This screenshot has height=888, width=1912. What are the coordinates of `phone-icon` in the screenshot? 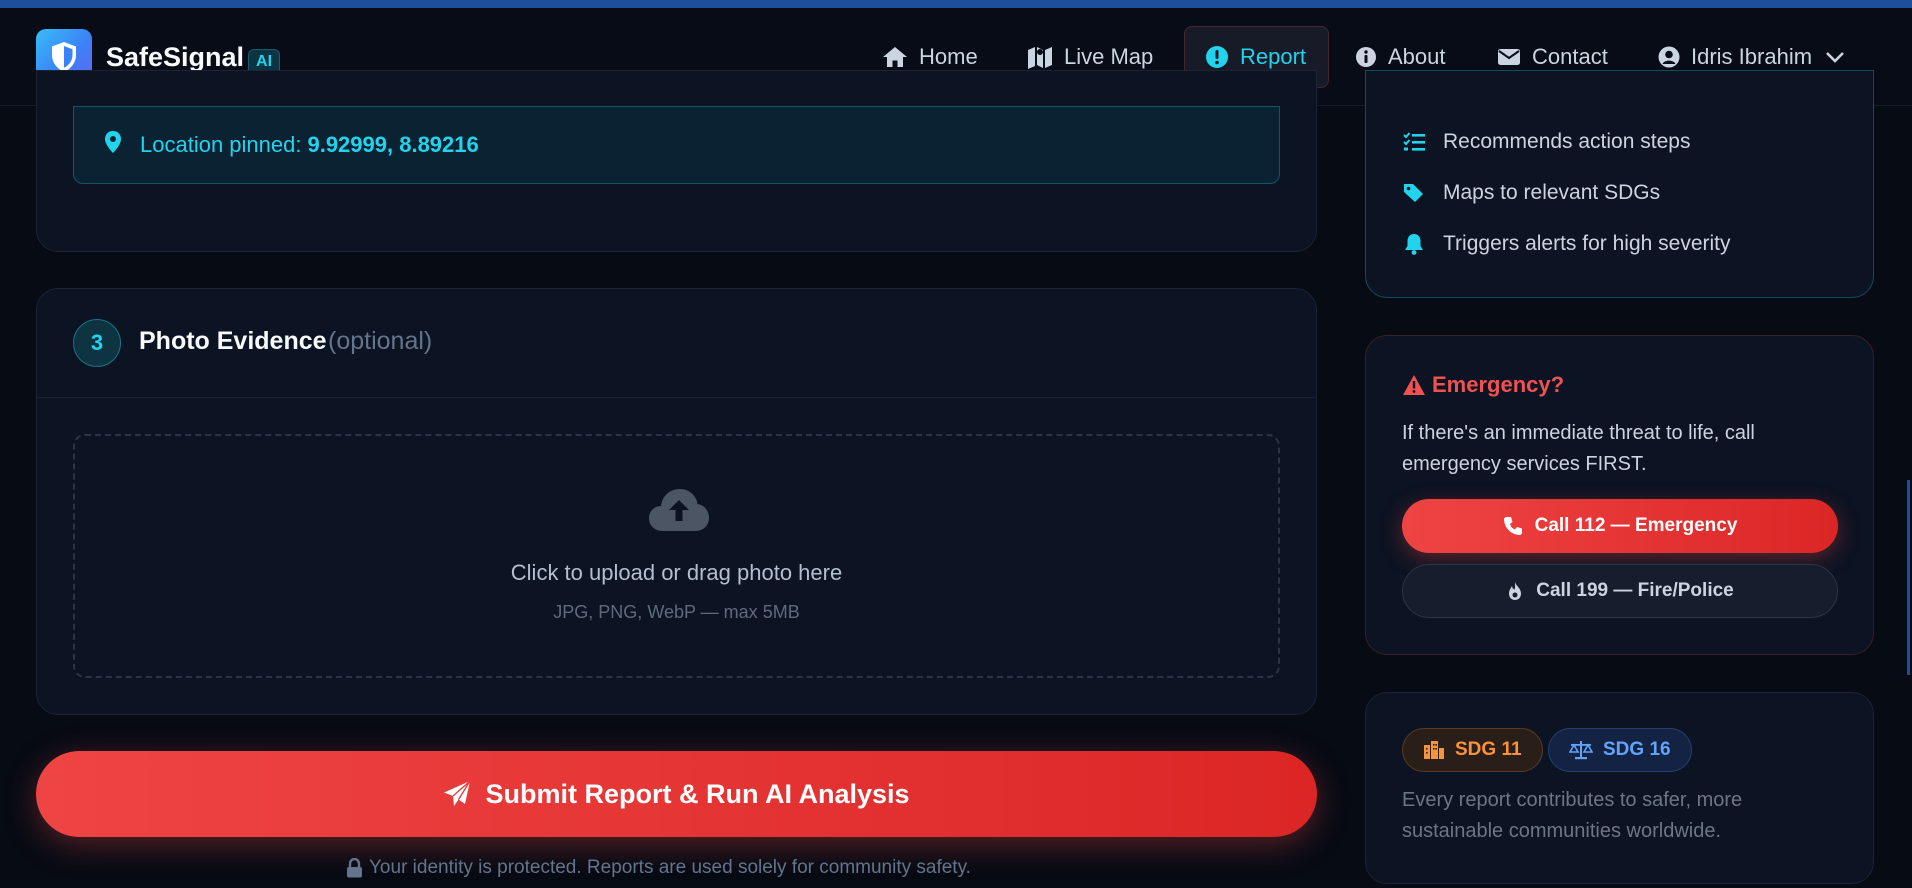 It's located at (1512, 526).